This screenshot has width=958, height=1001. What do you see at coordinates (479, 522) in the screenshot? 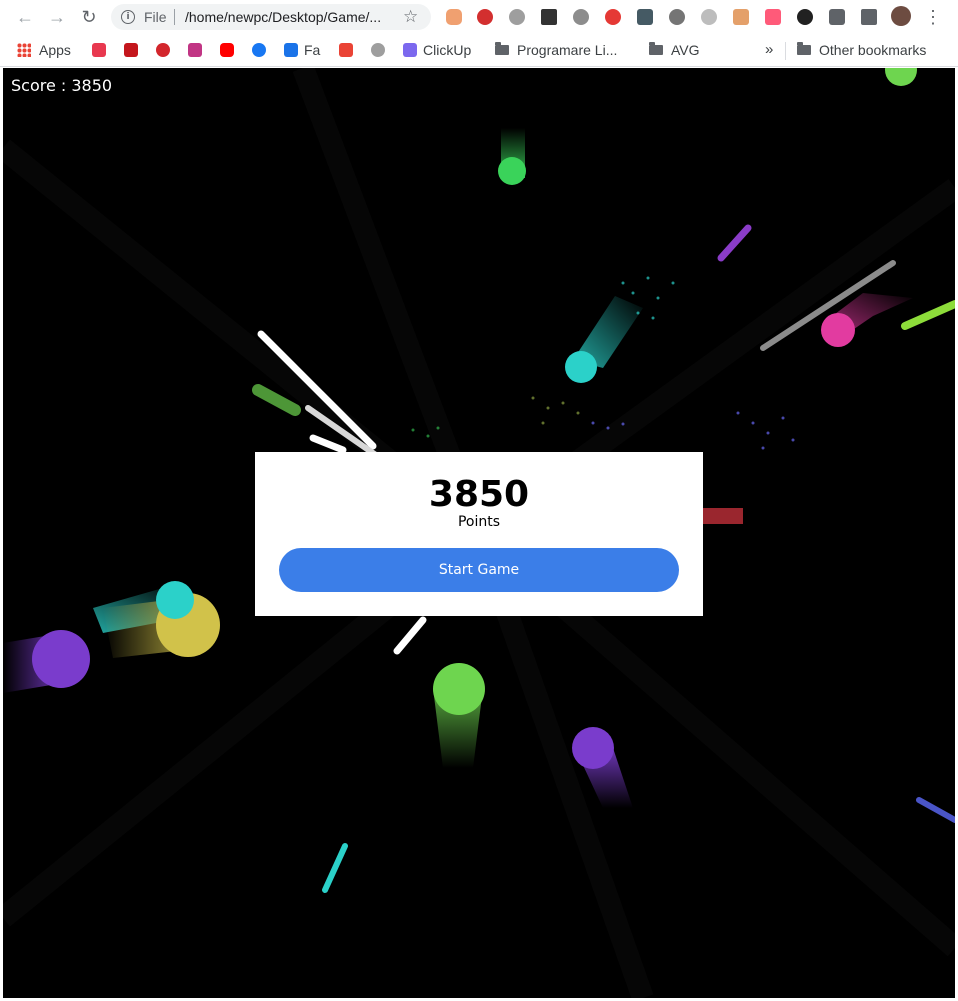
I see `points-label: Points` at bounding box center [479, 522].